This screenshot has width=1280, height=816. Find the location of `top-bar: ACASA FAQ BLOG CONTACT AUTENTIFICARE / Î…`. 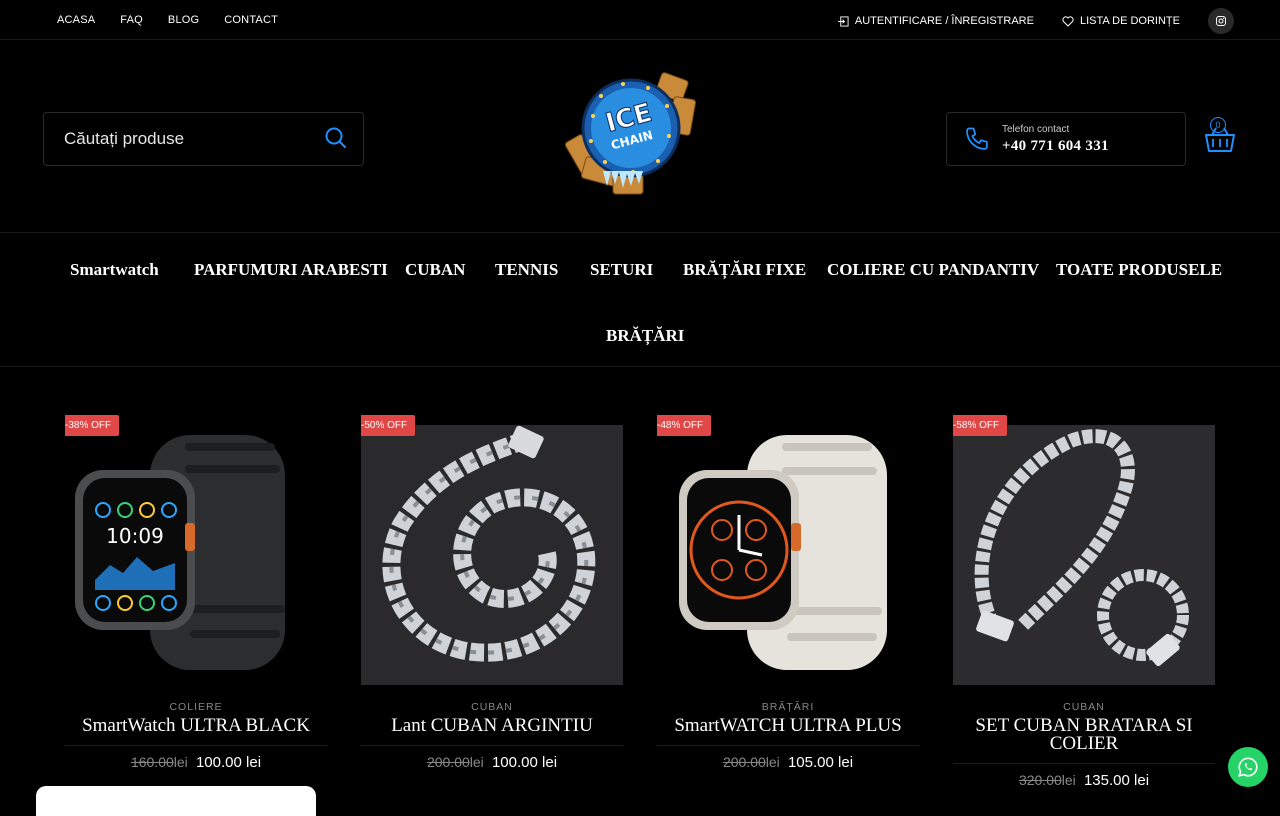

top-bar: ACASA FAQ BLOG CONTACT AUTENTIFICARE / Î… is located at coordinates (640, 20).